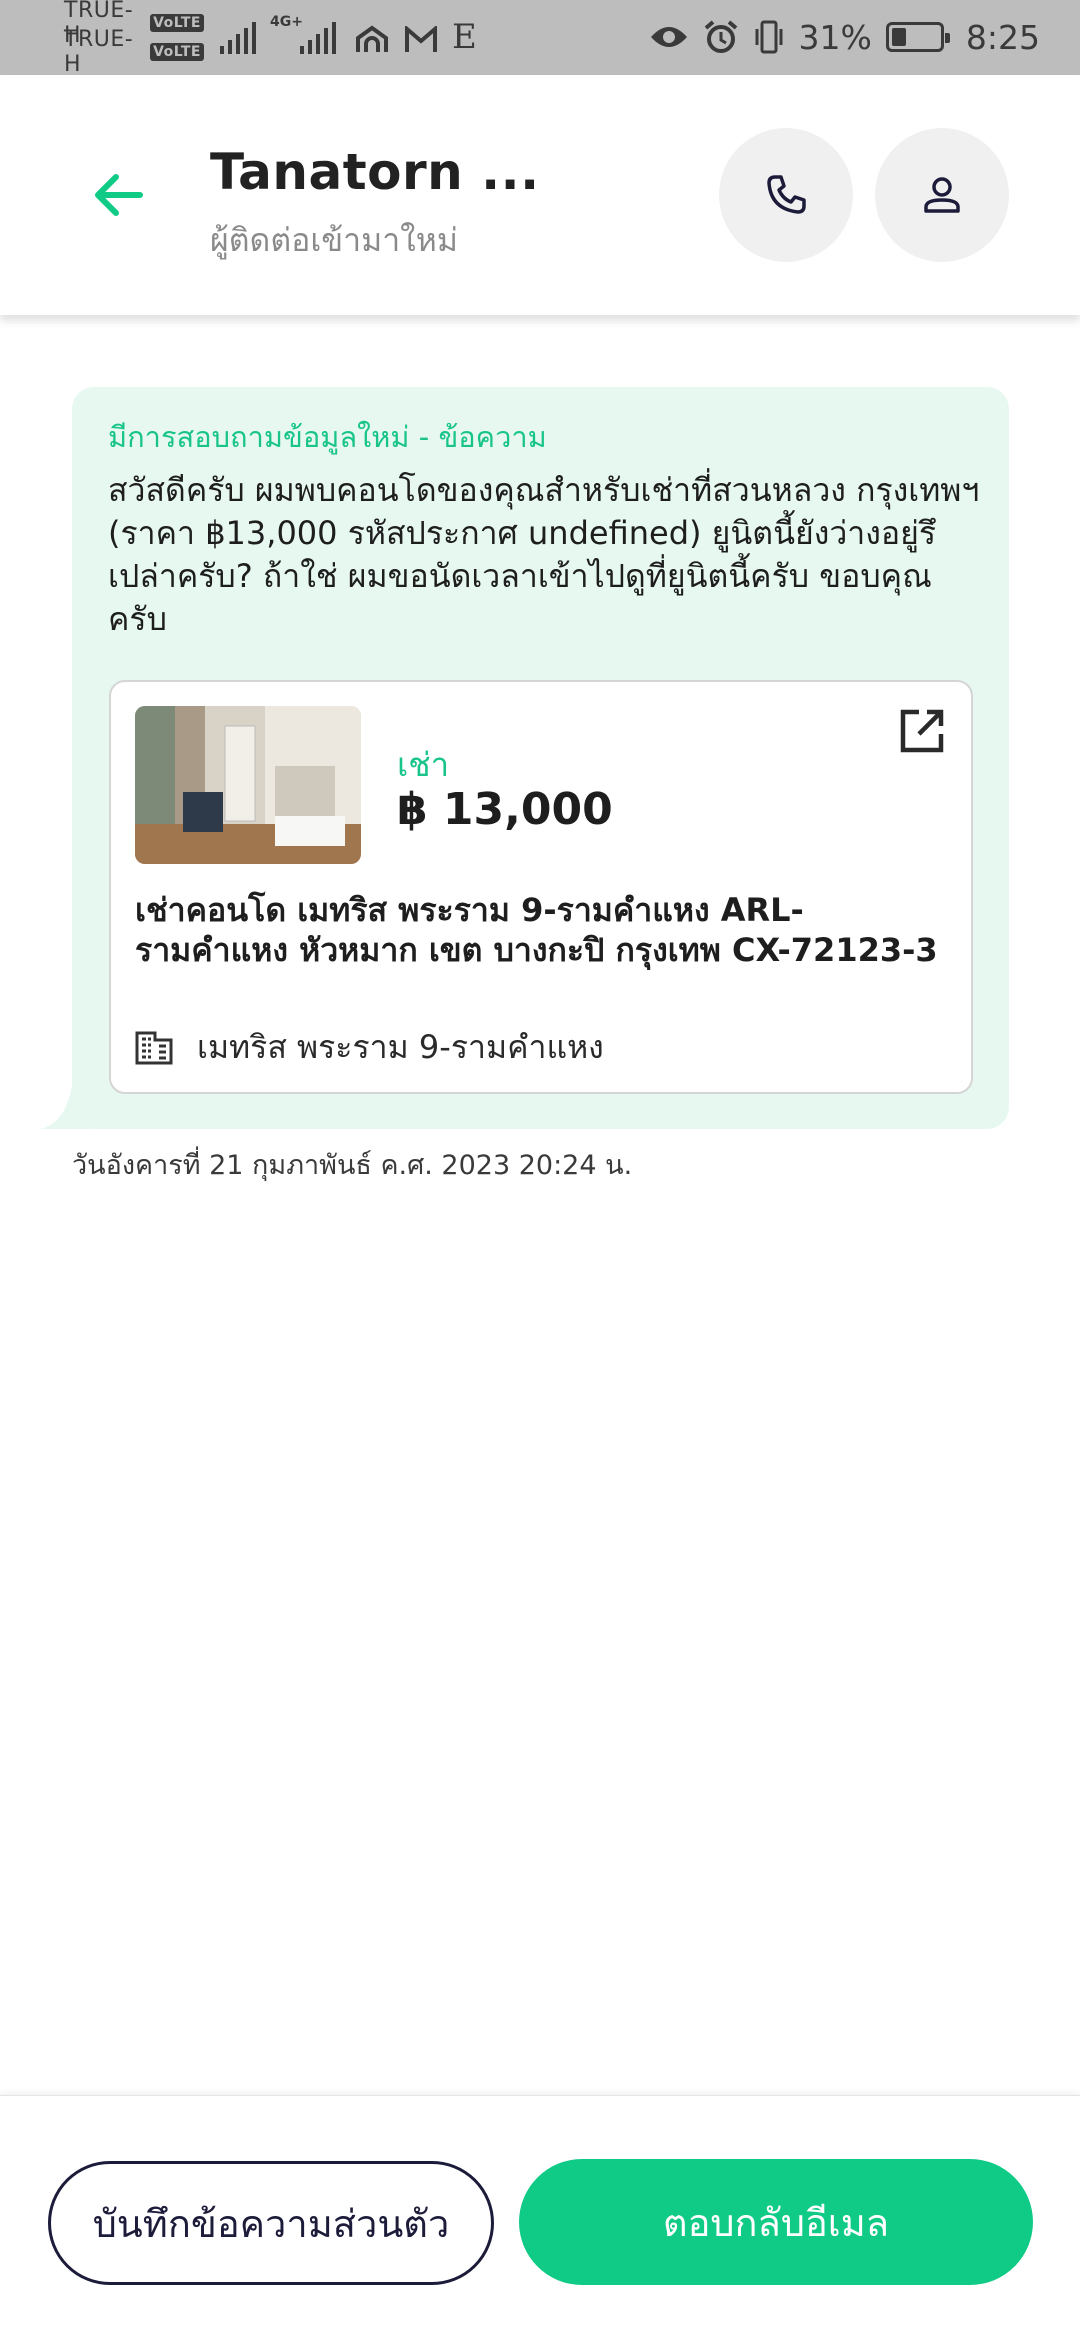 The width and height of the screenshot is (1080, 2340). What do you see at coordinates (720, 36) in the screenshot?
I see `alarm-icon` at bounding box center [720, 36].